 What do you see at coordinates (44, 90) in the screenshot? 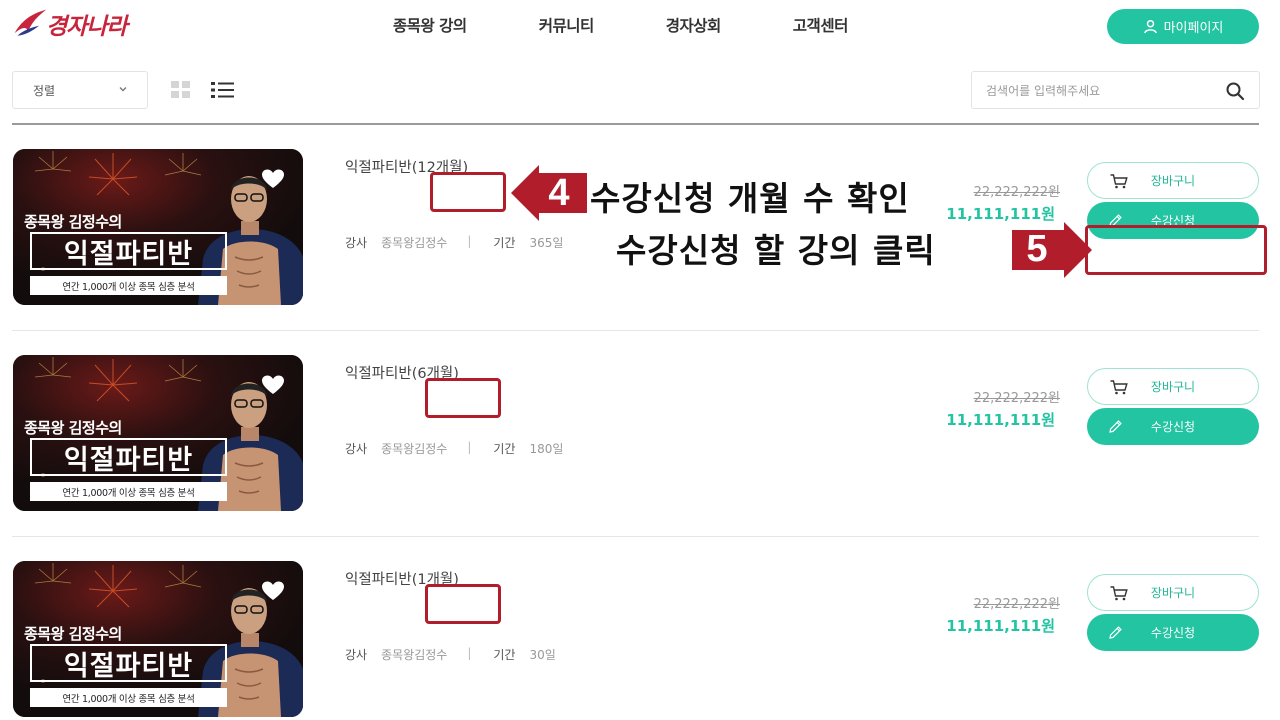
I see `sort-label: 정렬` at bounding box center [44, 90].